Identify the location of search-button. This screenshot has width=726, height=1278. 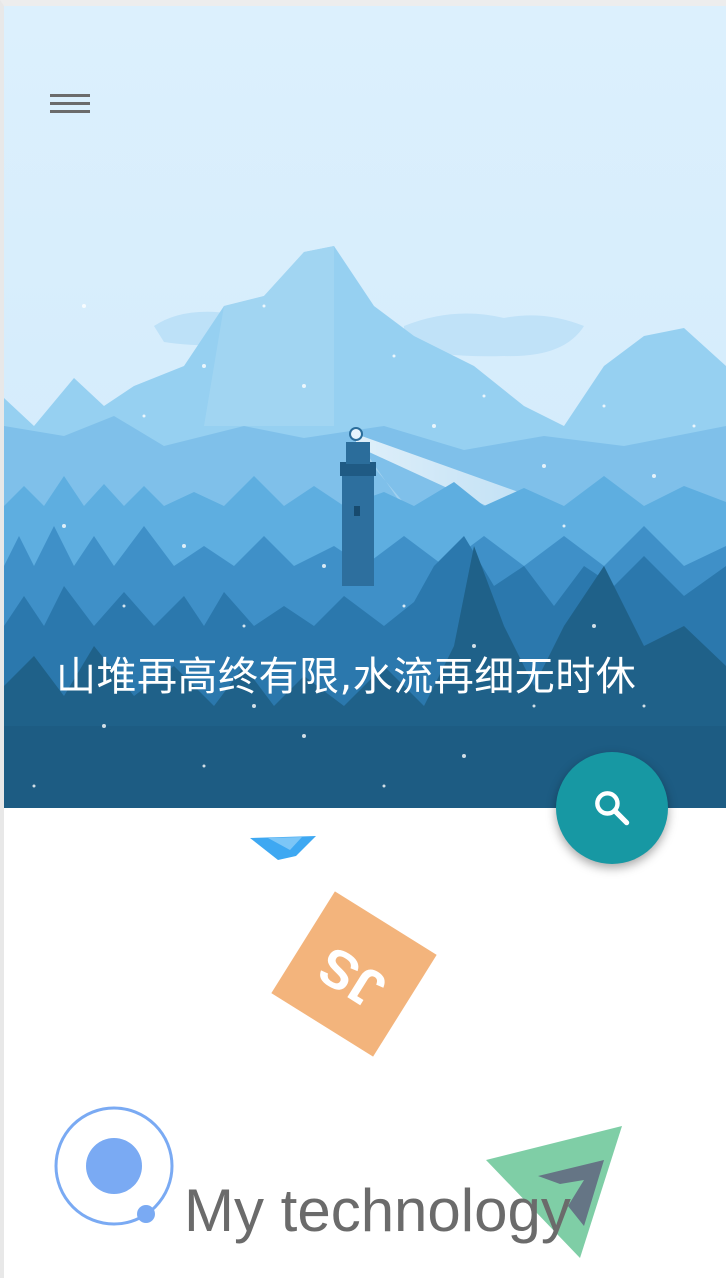
(612, 808).